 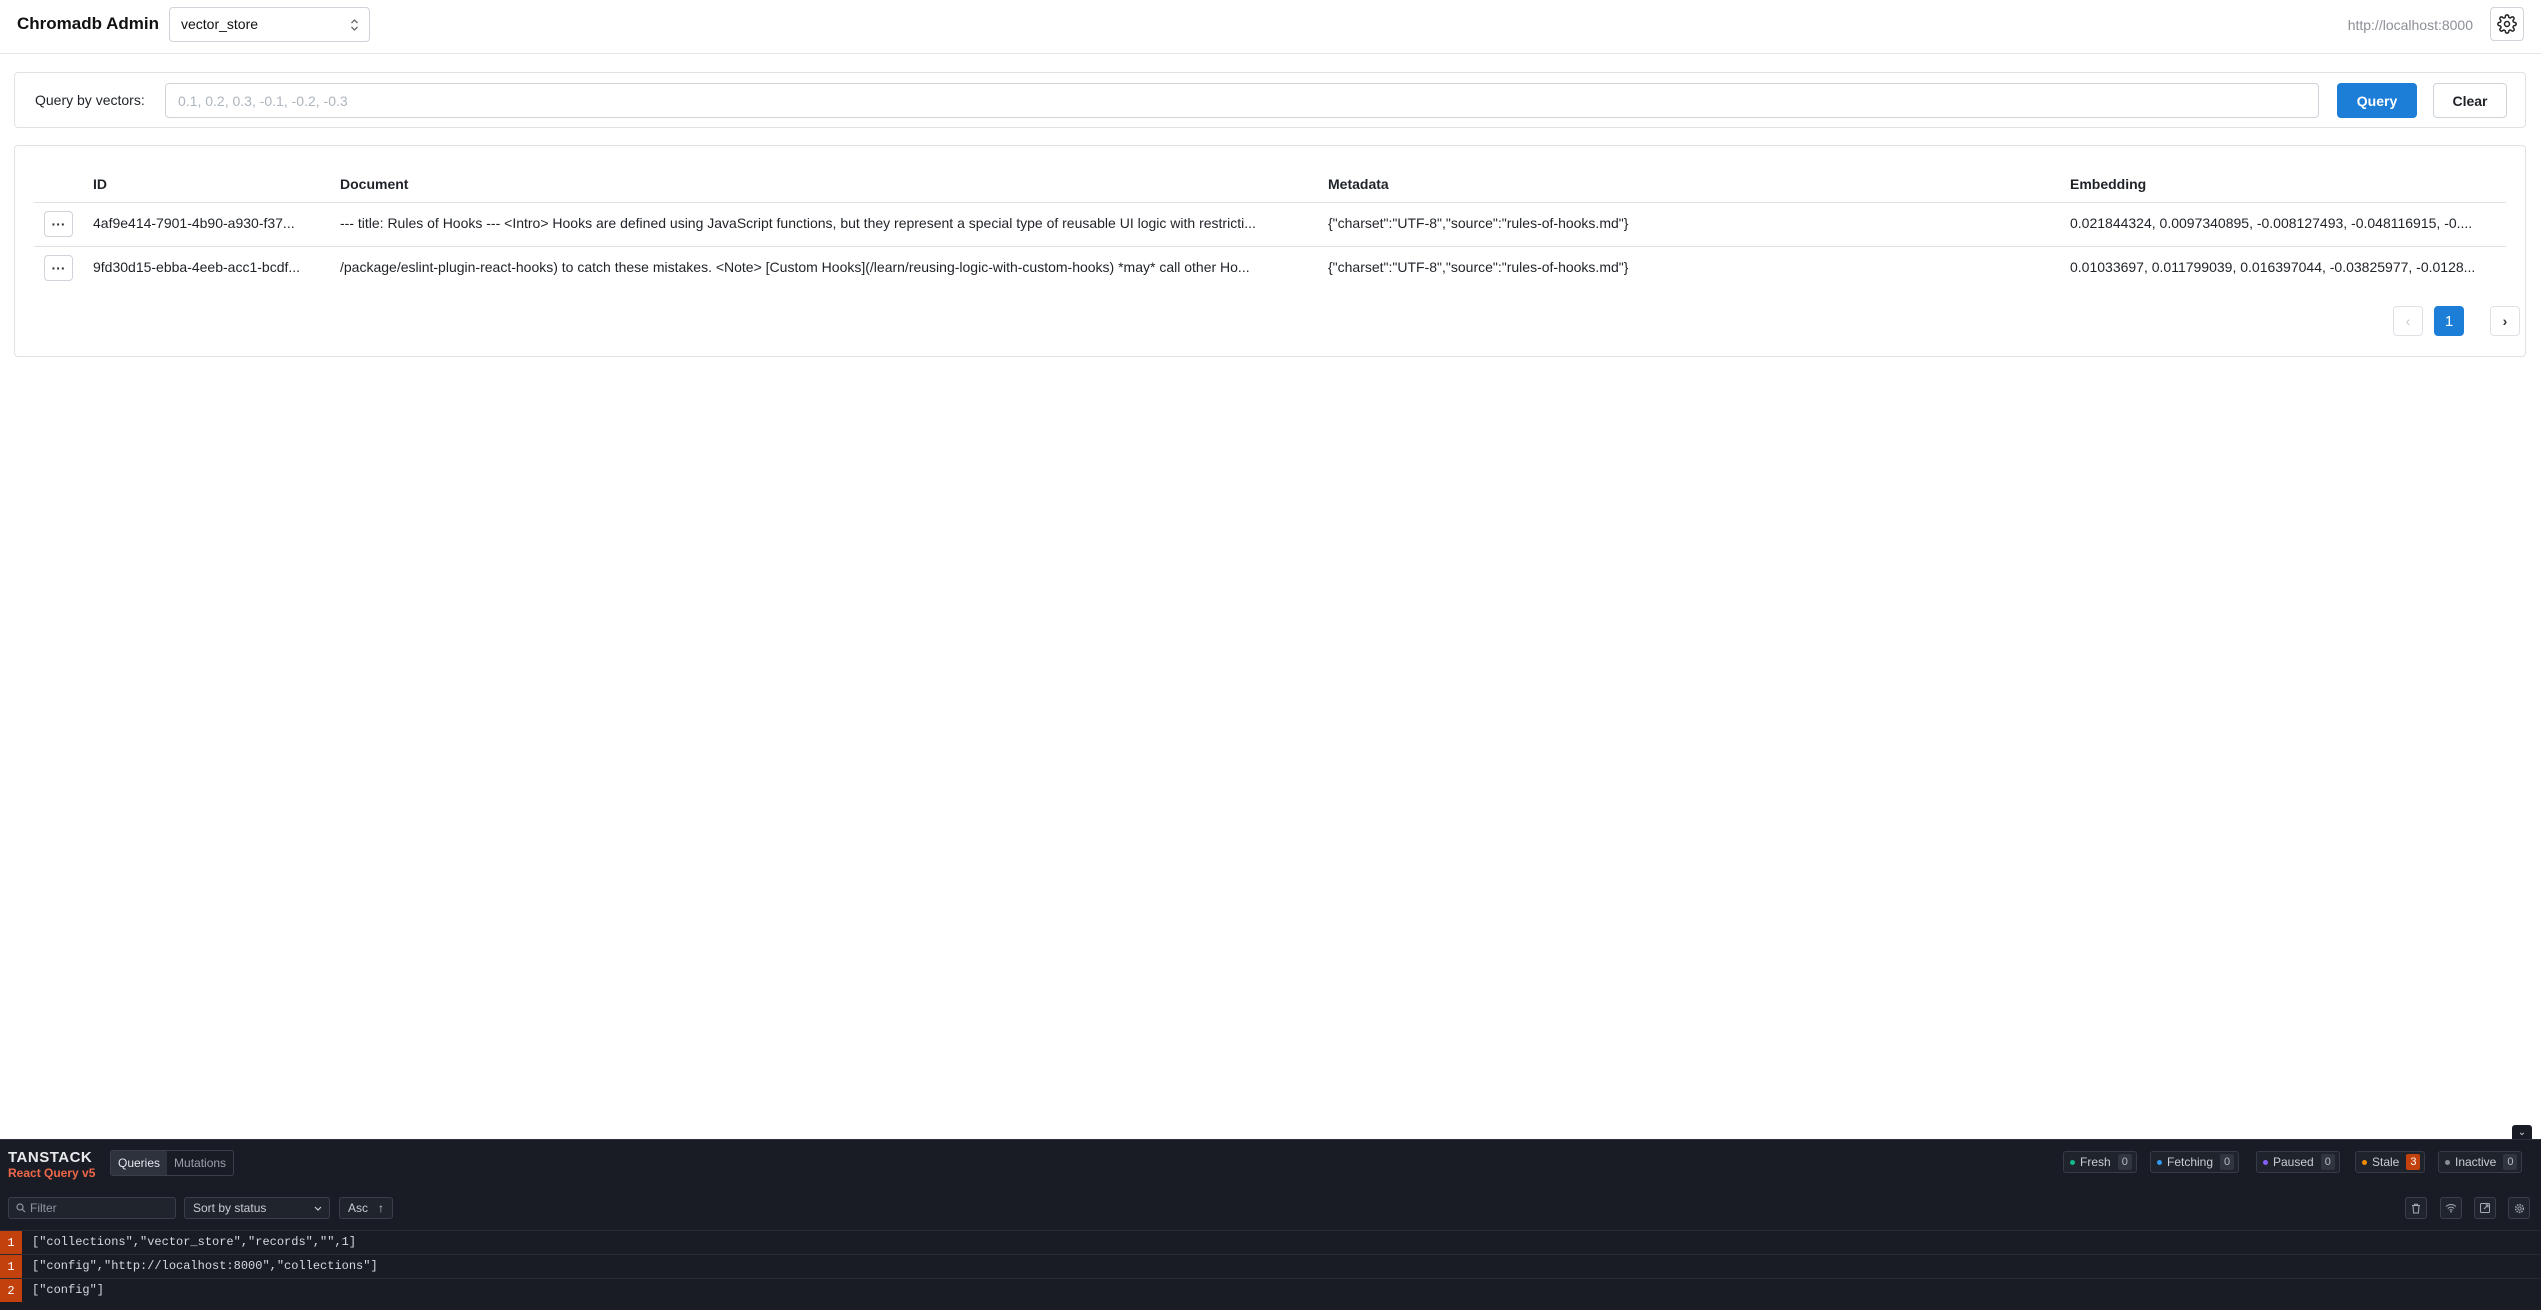 What do you see at coordinates (2377, 100) in the screenshot?
I see `query-button: Query` at bounding box center [2377, 100].